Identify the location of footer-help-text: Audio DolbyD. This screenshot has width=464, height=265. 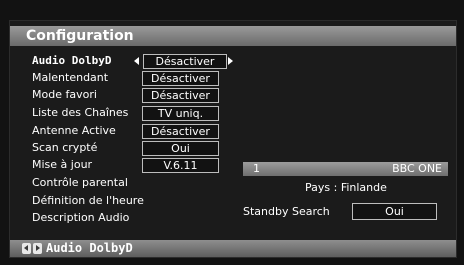
(89, 248).